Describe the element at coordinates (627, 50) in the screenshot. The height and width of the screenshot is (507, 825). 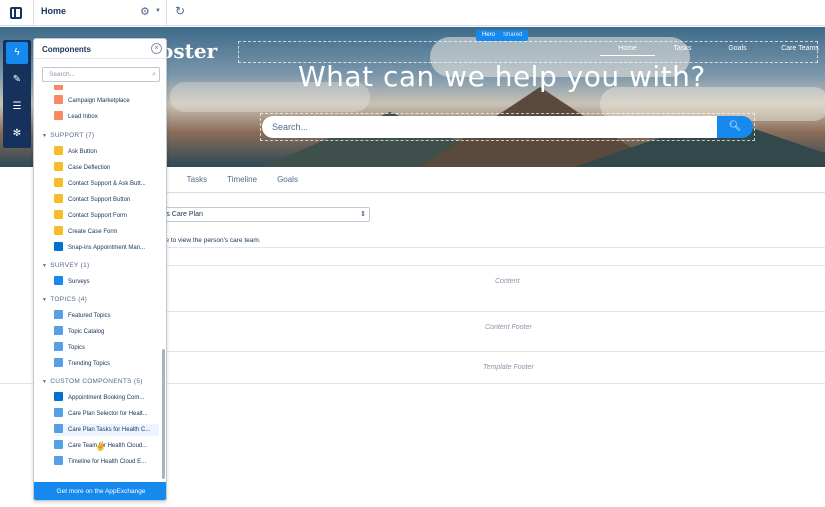
I see `nav-home: Home` at that location.